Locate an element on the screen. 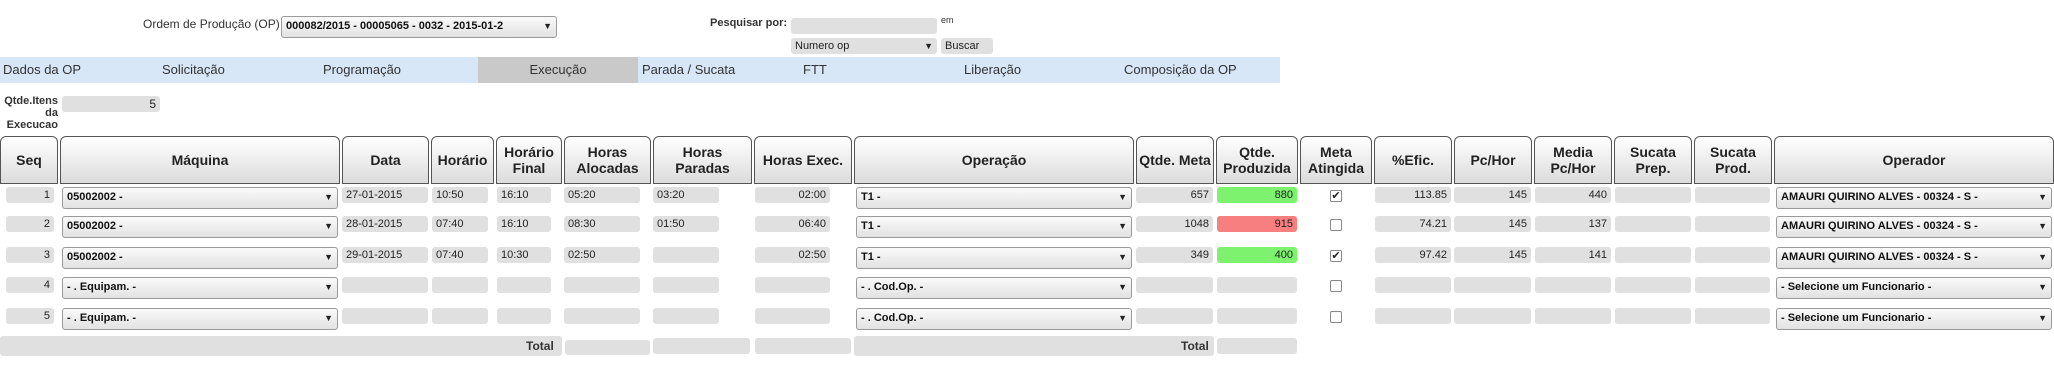 The height and width of the screenshot is (382, 2054). operation-select-value: T1 - is located at coordinates (871, 226).